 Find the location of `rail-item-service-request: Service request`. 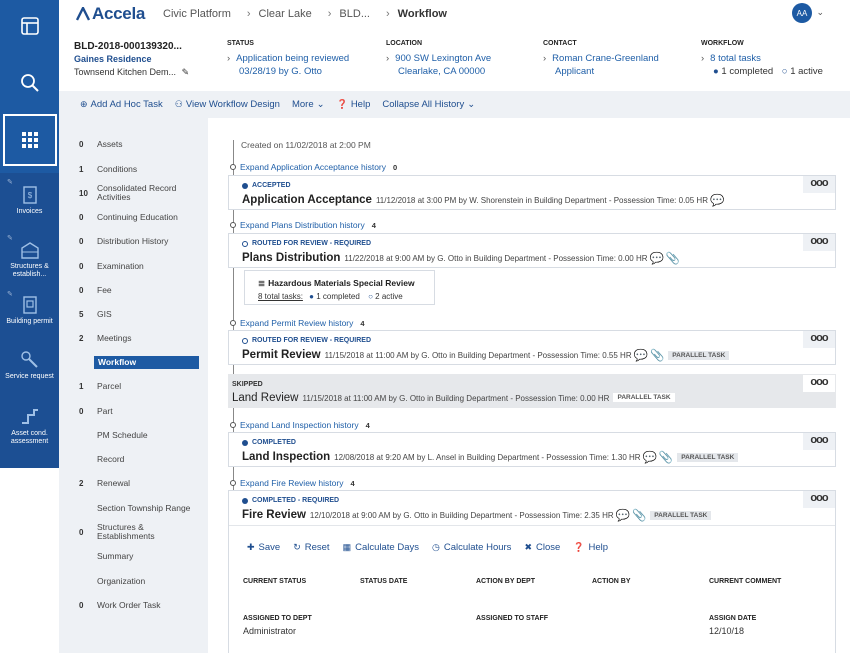

rail-item-service-request: Service request is located at coordinates (29, 365).